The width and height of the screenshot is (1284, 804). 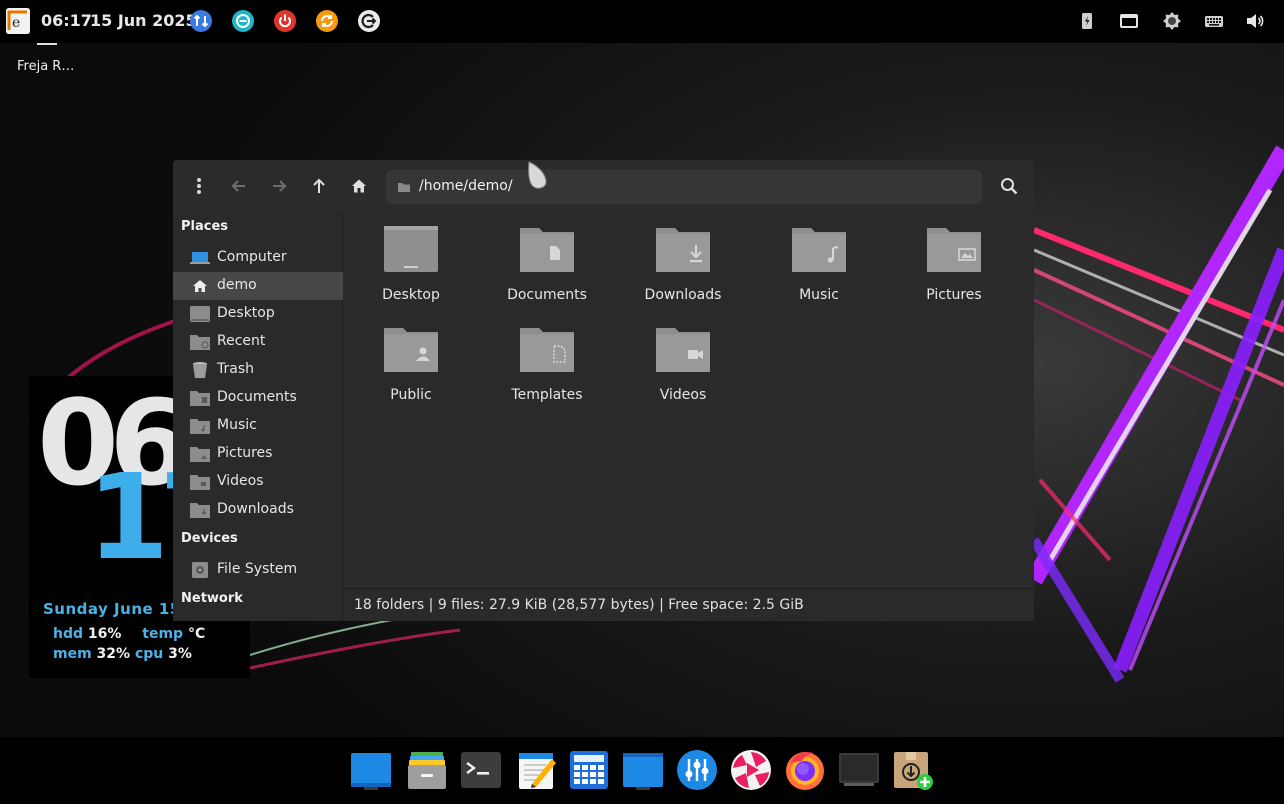 I want to click on sidebar-item-pictures: Pictures, so click(x=258, y=454).